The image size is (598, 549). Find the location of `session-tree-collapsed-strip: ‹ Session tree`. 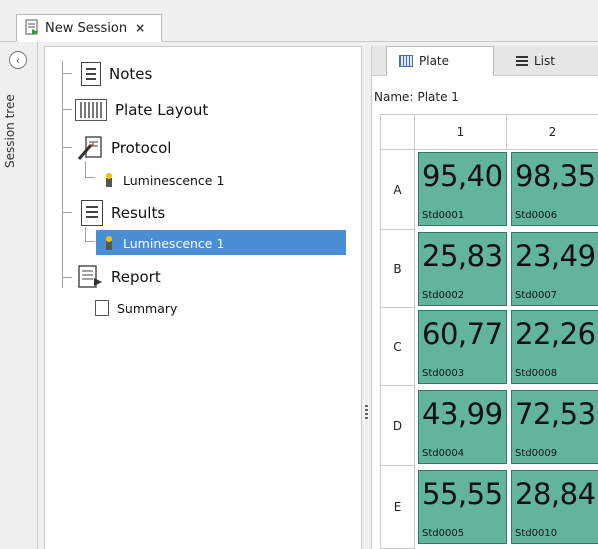

session-tree-collapsed-strip: ‹ Session tree is located at coordinates (19, 295).